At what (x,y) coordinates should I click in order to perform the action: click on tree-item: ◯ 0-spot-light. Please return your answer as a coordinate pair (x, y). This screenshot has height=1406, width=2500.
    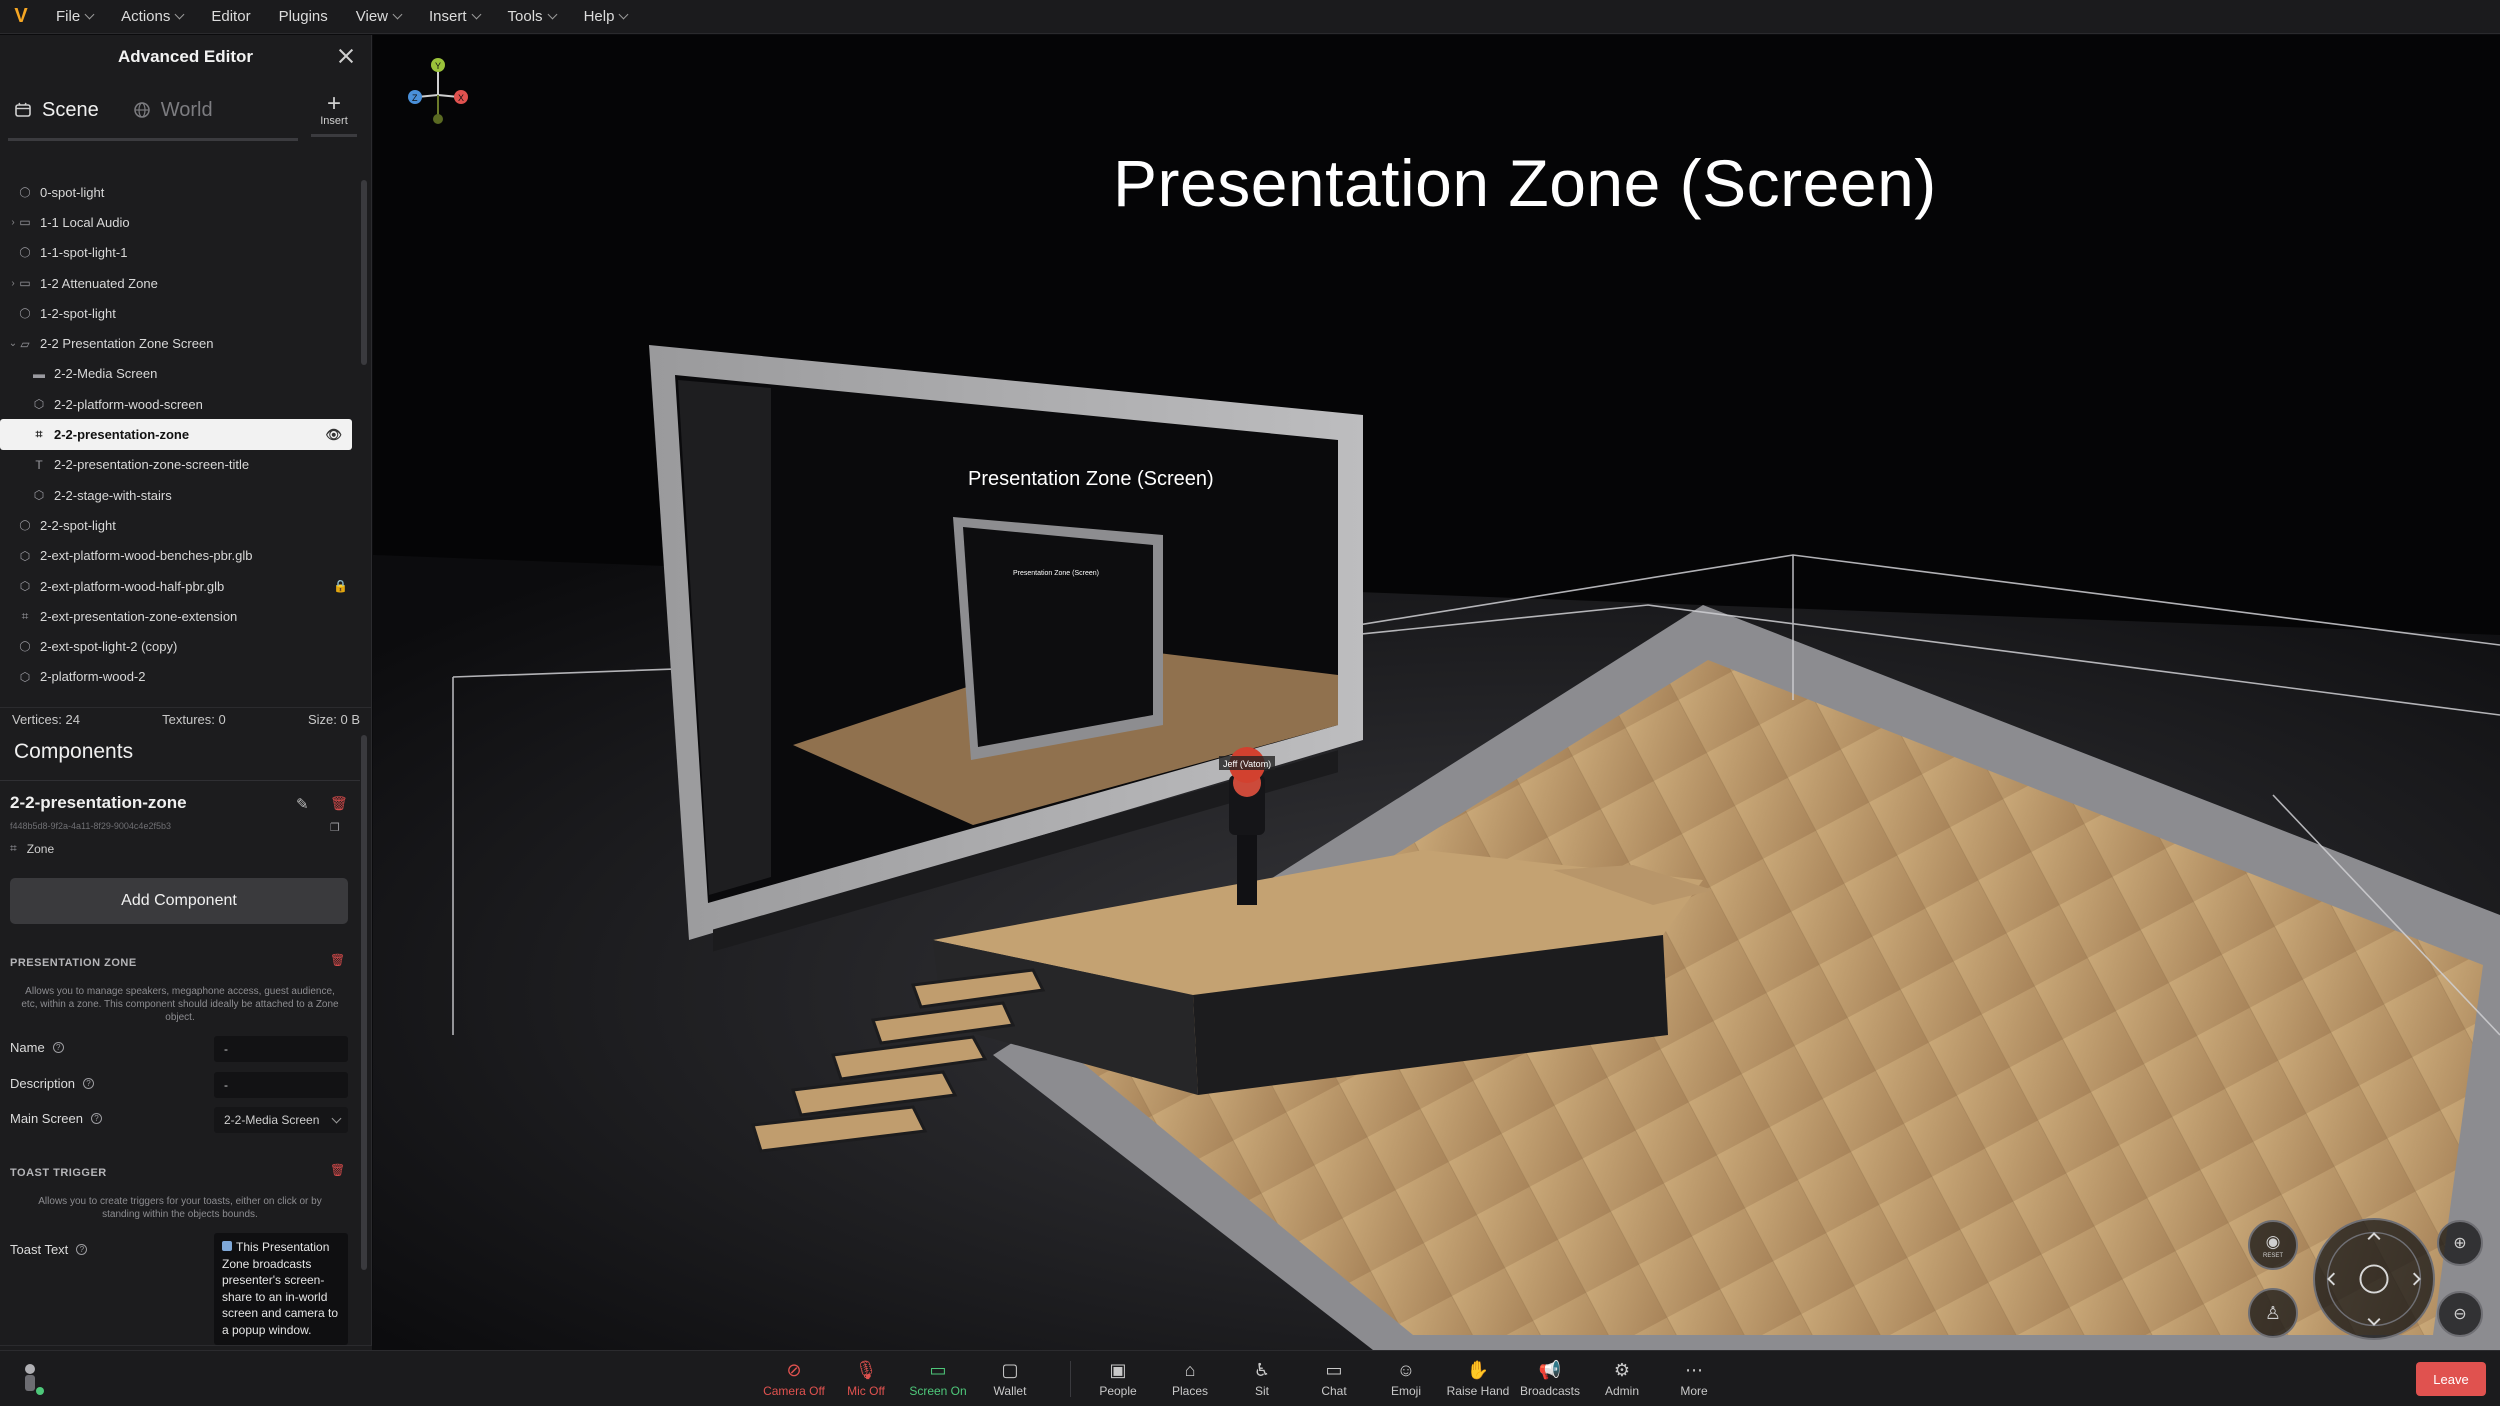
    Looking at the image, I should click on (180, 192).